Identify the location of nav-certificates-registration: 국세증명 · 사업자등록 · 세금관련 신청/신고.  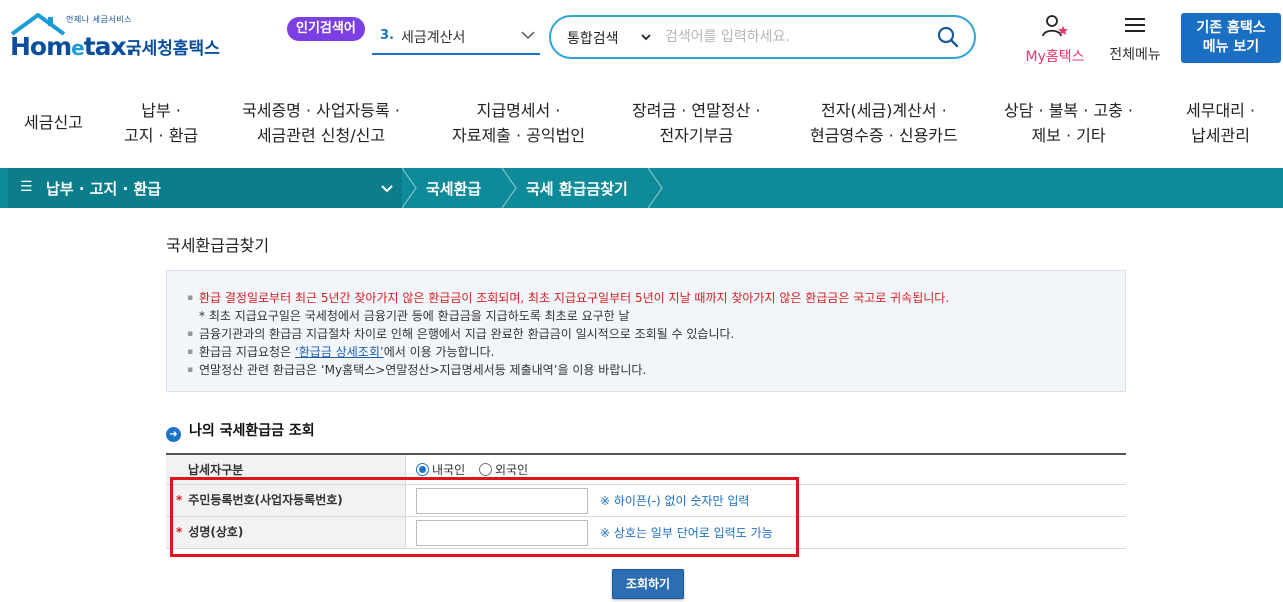
(321, 123).